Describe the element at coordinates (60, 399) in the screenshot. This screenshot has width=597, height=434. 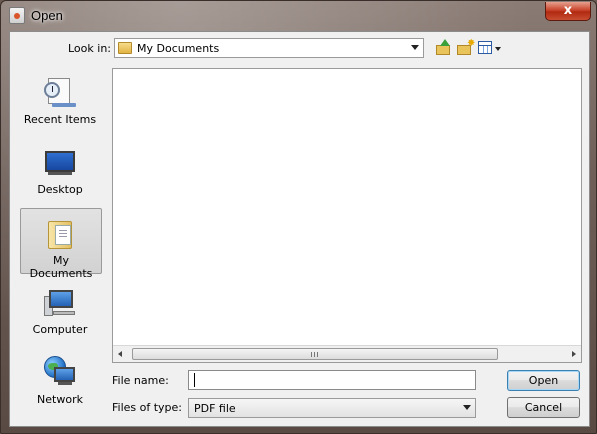
I see `place-label: Network` at that location.